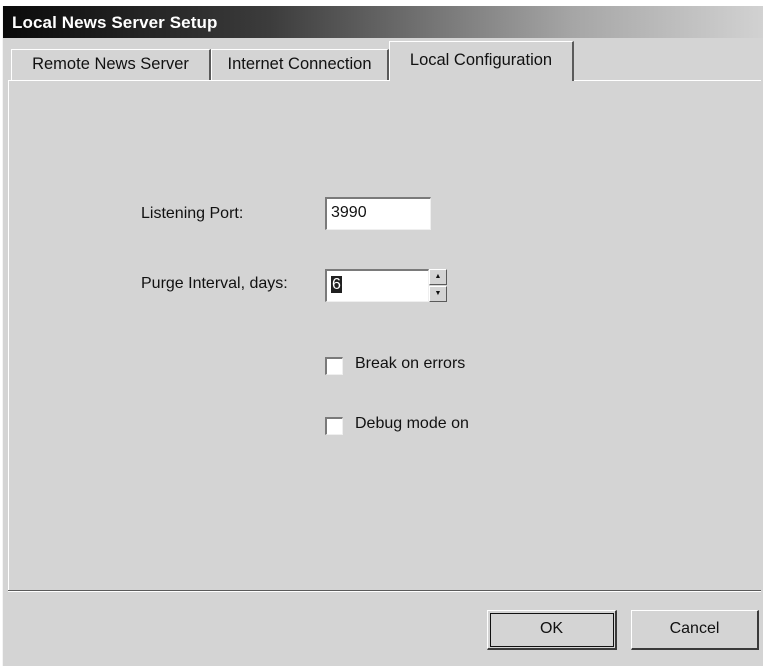 The width and height of the screenshot is (763, 666). Describe the element at coordinates (384, 591) in the screenshot. I see `separator` at that location.